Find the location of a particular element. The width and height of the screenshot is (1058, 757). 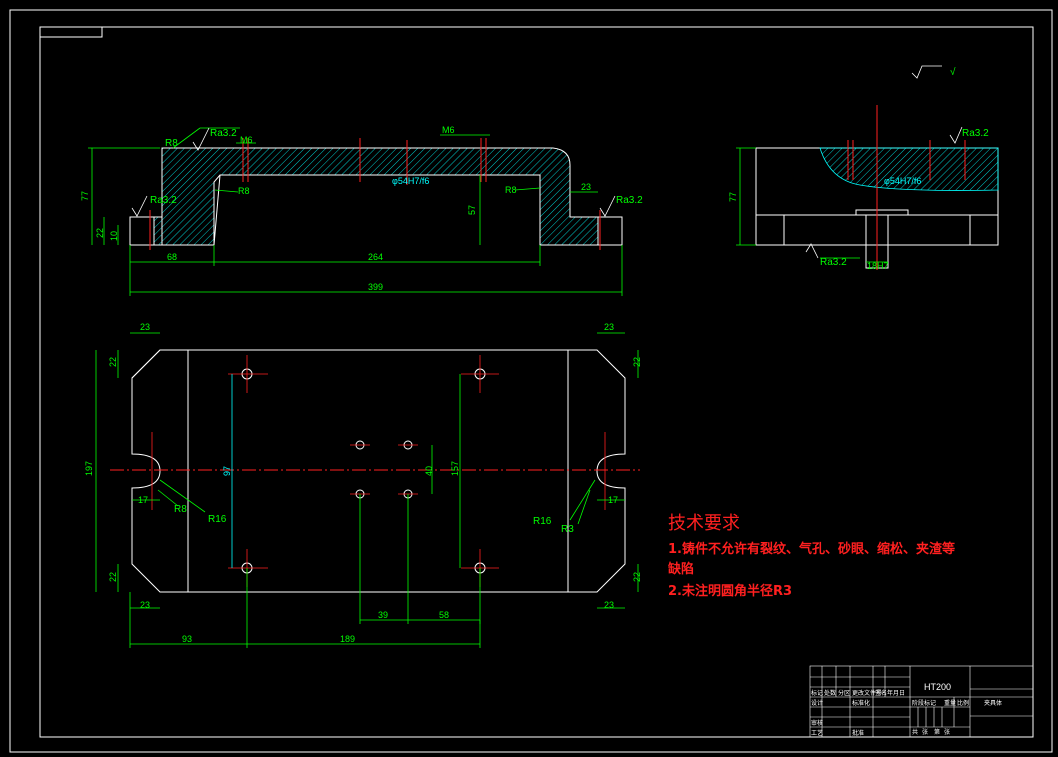

top-dim-w189: 189 is located at coordinates (347, 639).